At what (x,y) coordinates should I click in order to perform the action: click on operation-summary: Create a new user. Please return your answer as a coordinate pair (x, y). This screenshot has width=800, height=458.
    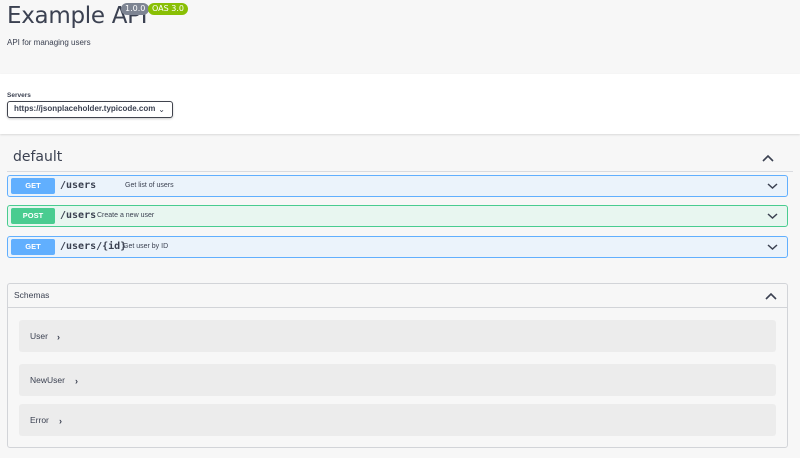
    Looking at the image, I should click on (126, 215).